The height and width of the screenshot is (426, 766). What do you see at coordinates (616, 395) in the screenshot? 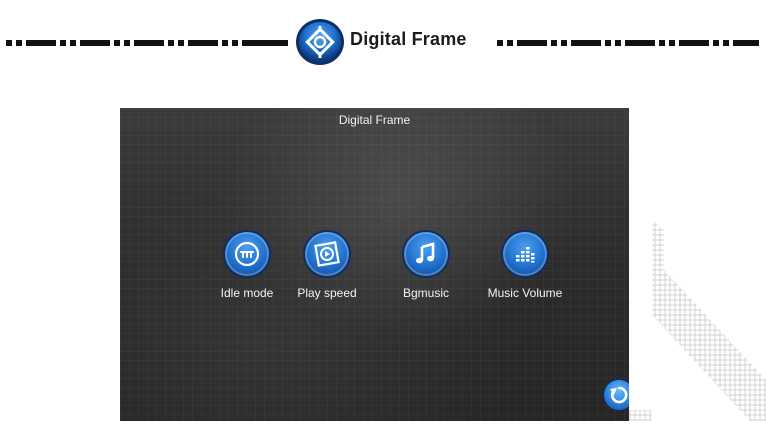
I see `refresh-back-icon` at bounding box center [616, 395].